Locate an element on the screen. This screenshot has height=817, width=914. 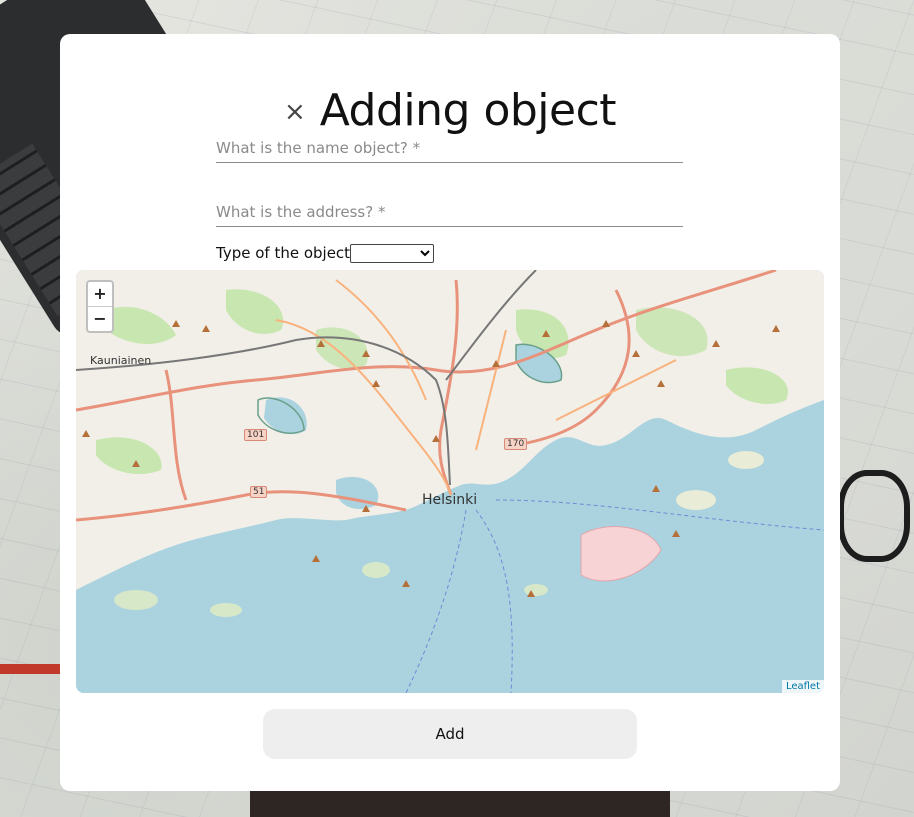
road-shield-101: 101 is located at coordinates (256, 435).